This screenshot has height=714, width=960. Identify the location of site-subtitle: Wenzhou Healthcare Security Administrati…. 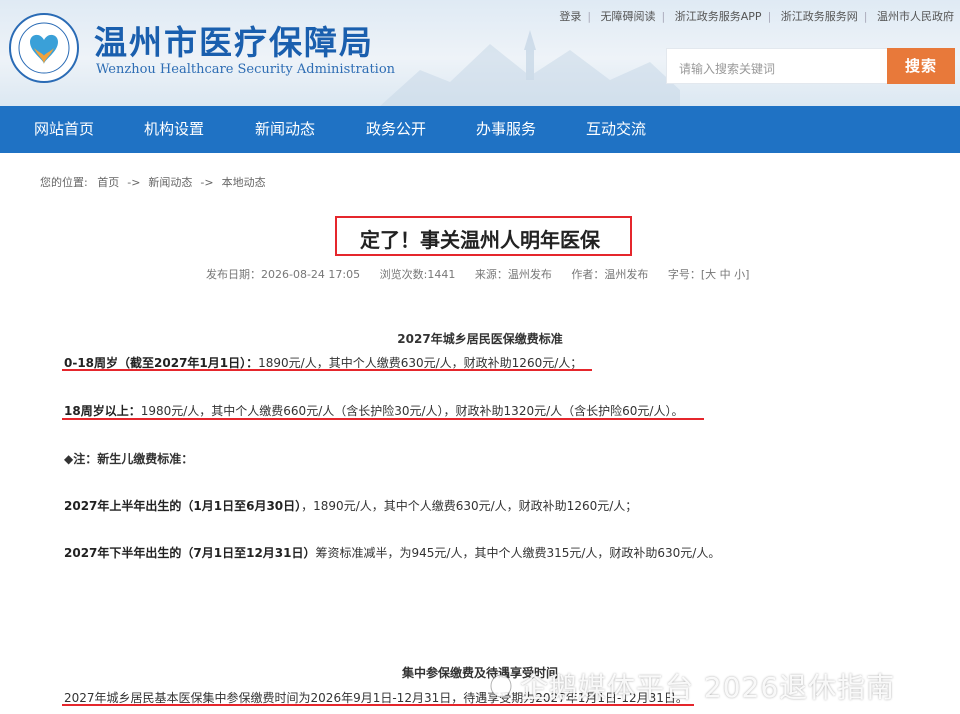
(246, 69).